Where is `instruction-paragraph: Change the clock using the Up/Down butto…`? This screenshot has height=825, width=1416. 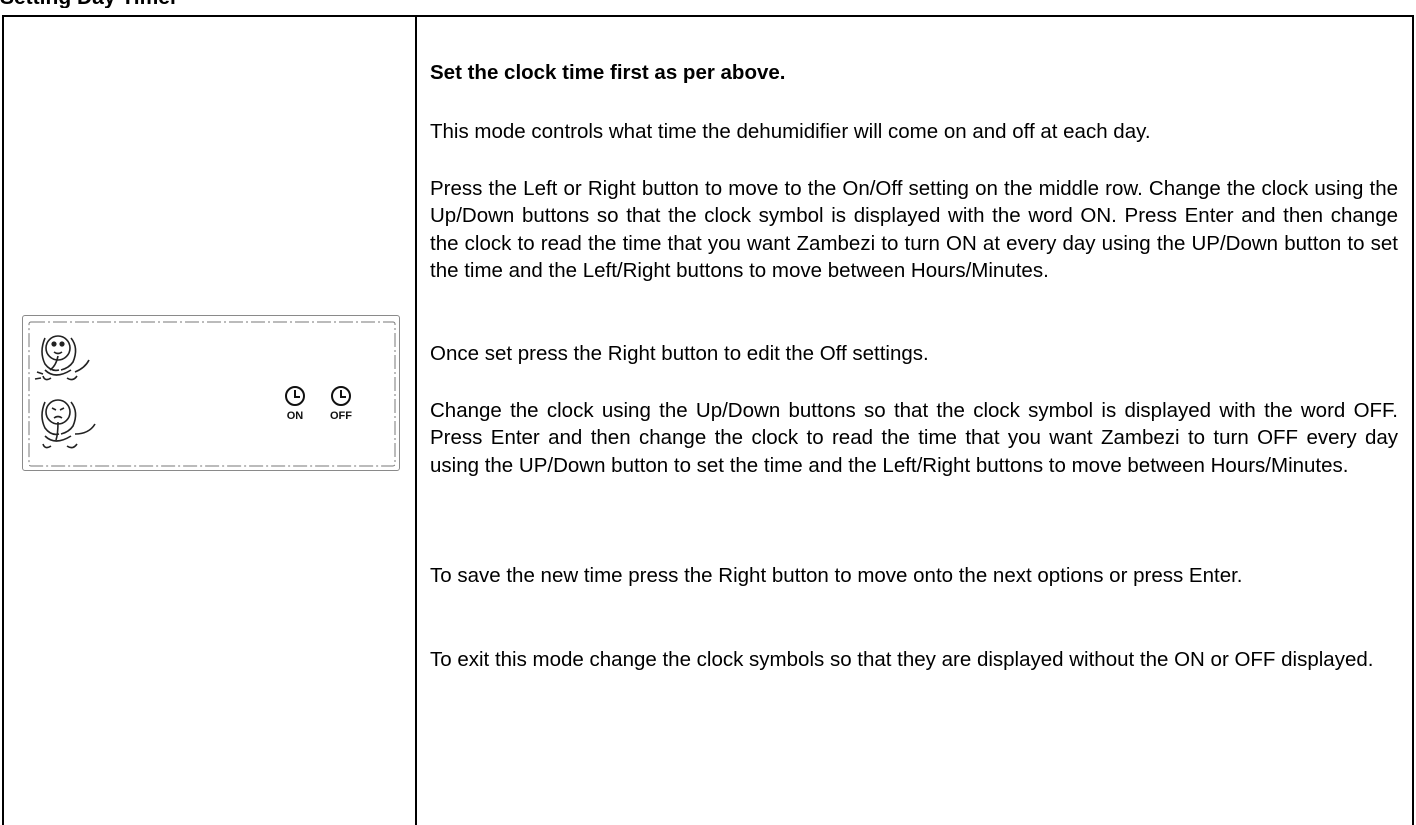 instruction-paragraph: Change the clock using the Up/Down butto… is located at coordinates (914, 438).